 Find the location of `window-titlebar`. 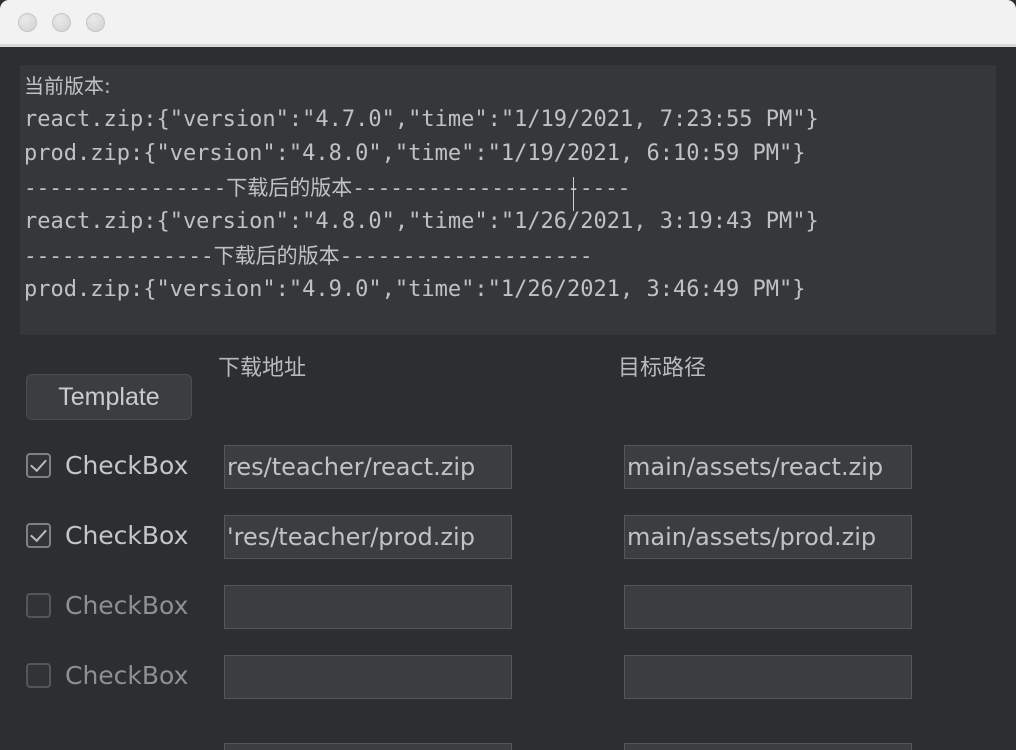

window-titlebar is located at coordinates (508, 22).